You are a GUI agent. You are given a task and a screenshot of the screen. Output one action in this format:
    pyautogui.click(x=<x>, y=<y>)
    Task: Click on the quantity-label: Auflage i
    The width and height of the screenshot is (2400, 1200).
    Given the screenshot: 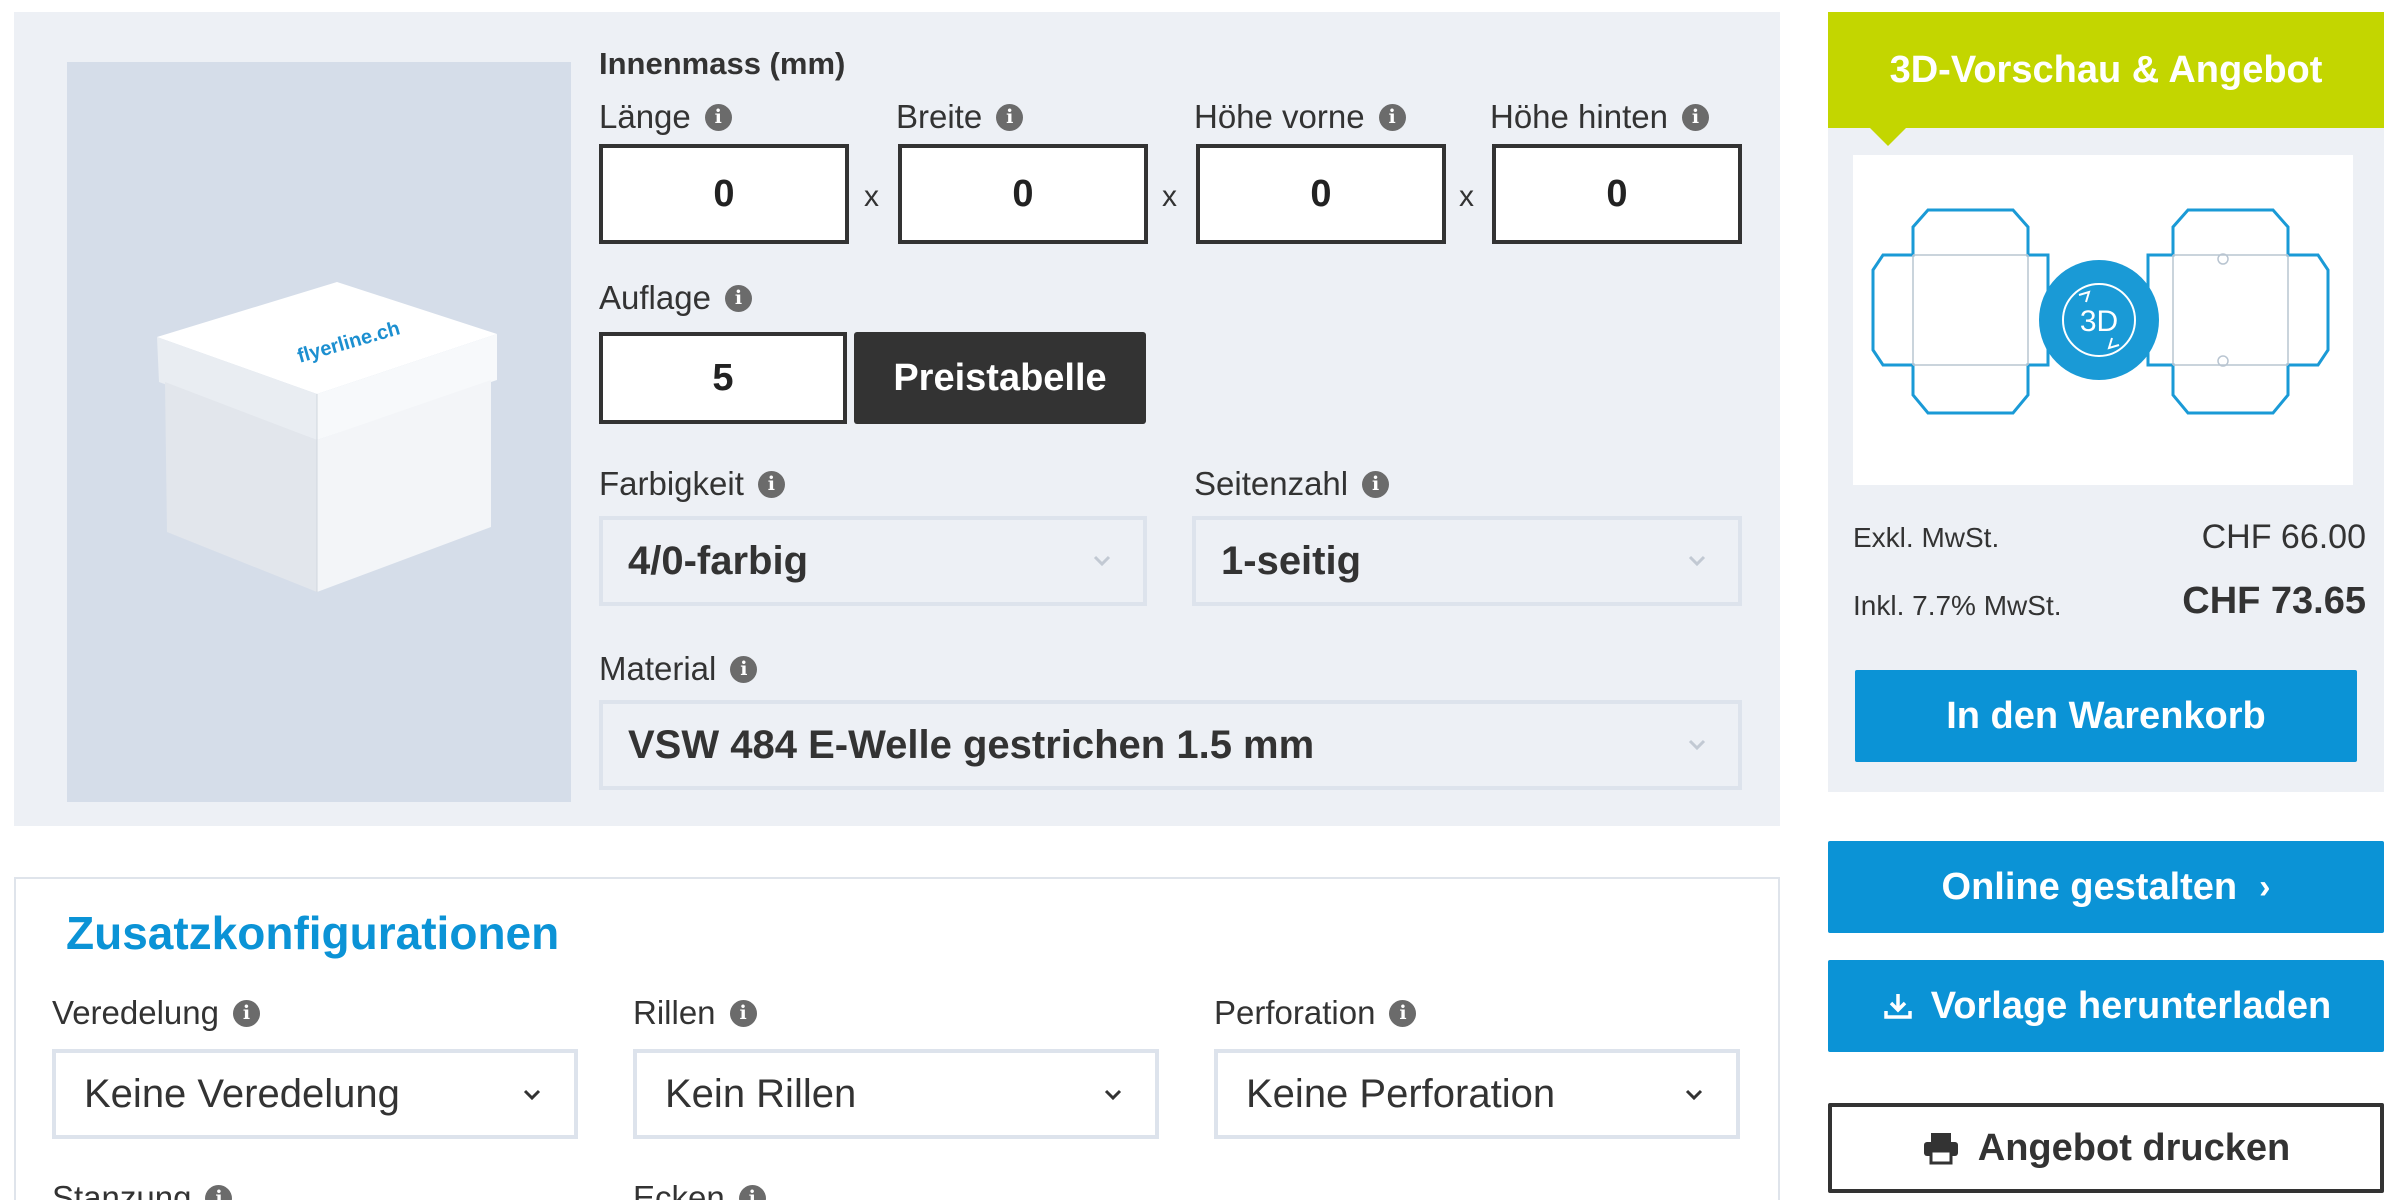 What is the action you would take?
    pyautogui.click(x=675, y=298)
    